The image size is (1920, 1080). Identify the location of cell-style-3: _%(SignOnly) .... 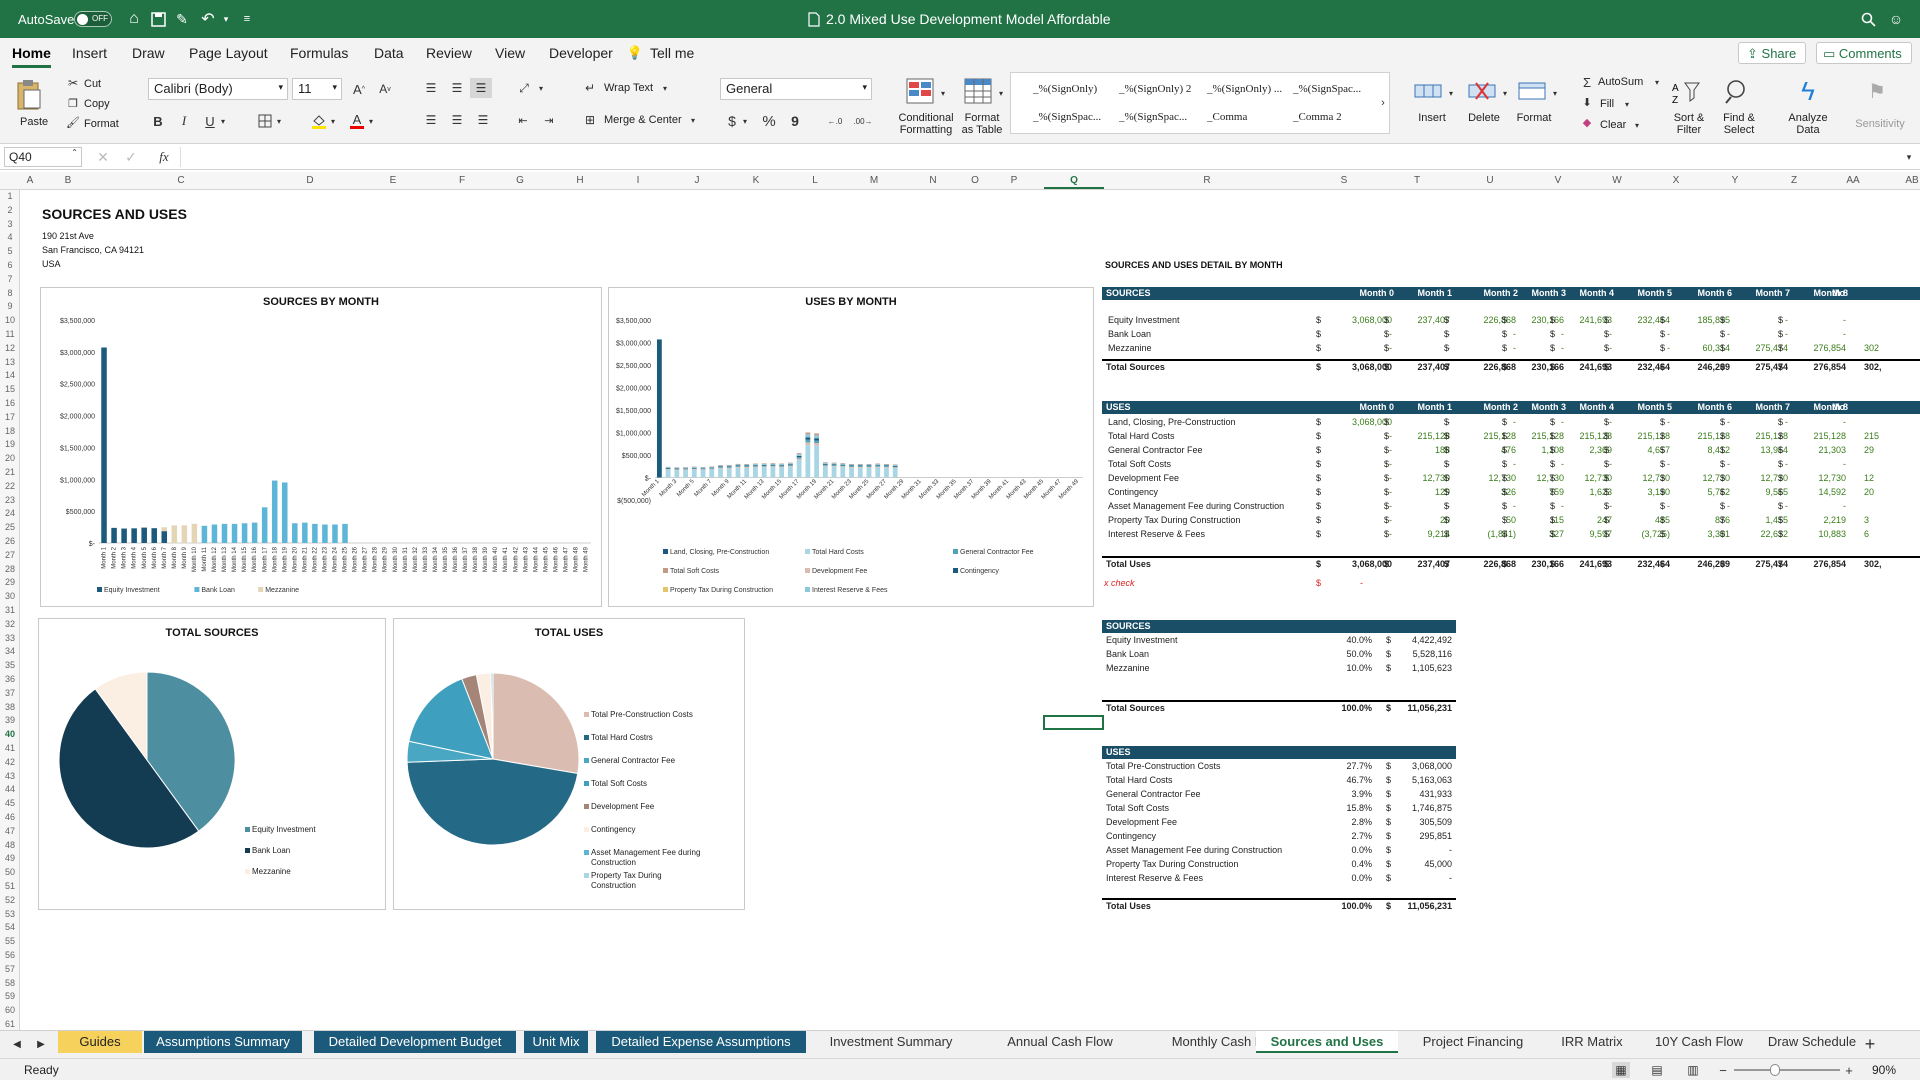
(1244, 89).